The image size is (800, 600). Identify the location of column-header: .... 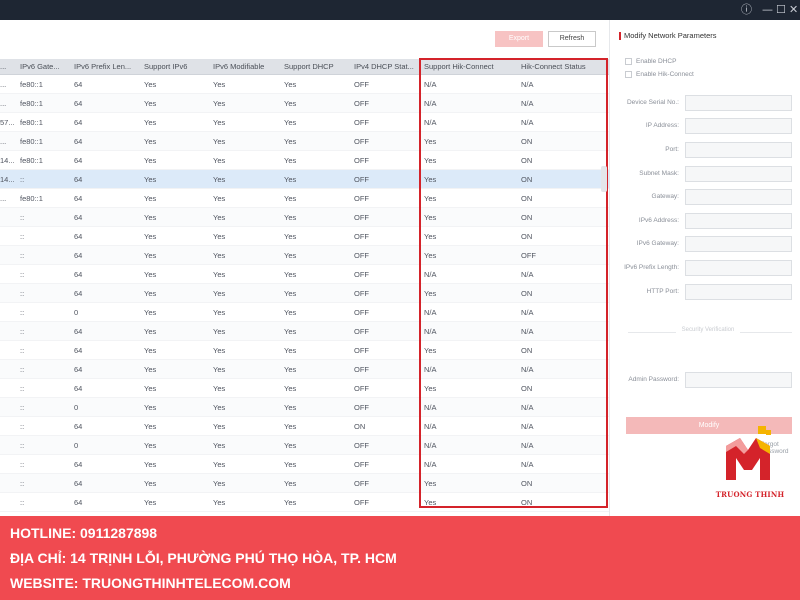
(7, 67).